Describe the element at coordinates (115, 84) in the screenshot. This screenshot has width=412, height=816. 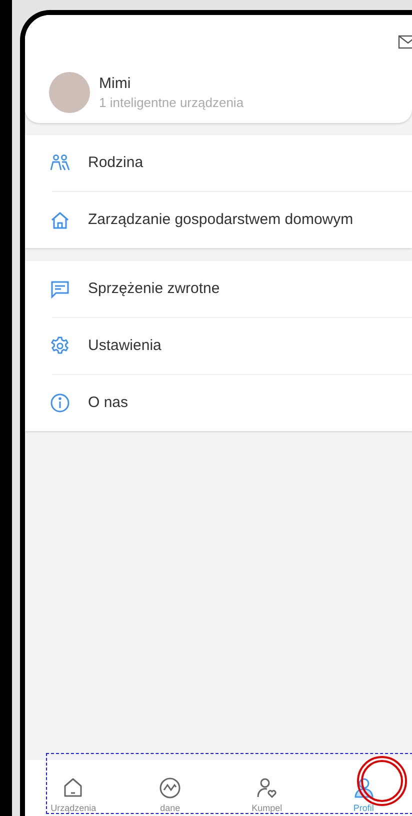
I see `user-name: Mimi` at that location.